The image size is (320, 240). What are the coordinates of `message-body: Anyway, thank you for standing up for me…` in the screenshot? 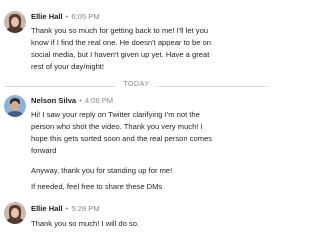 It's located at (149, 171).